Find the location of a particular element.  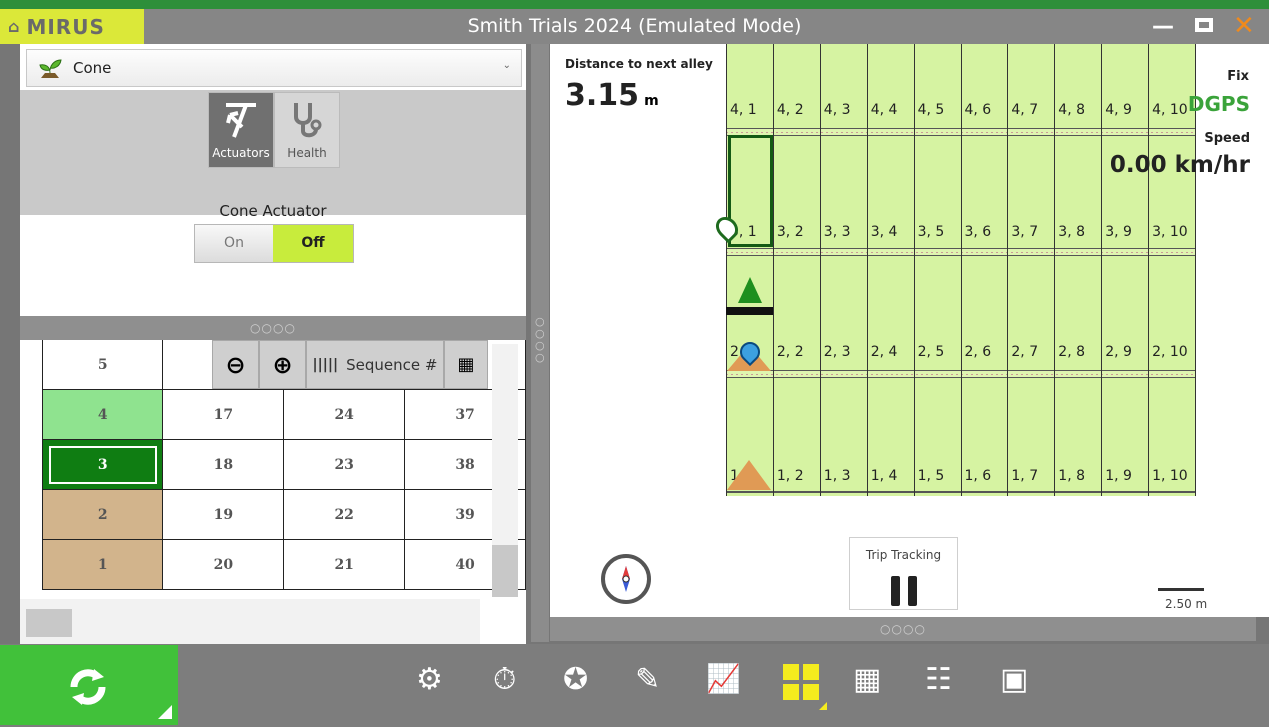

panel-splitter: ○○○○ is located at coordinates (273, 328).